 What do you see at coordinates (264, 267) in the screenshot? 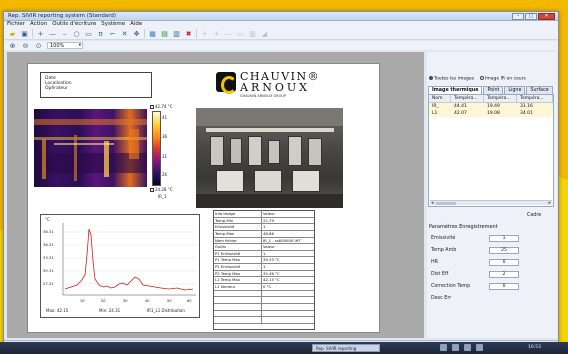
I see `param-value: 1` at bounding box center [264, 267].